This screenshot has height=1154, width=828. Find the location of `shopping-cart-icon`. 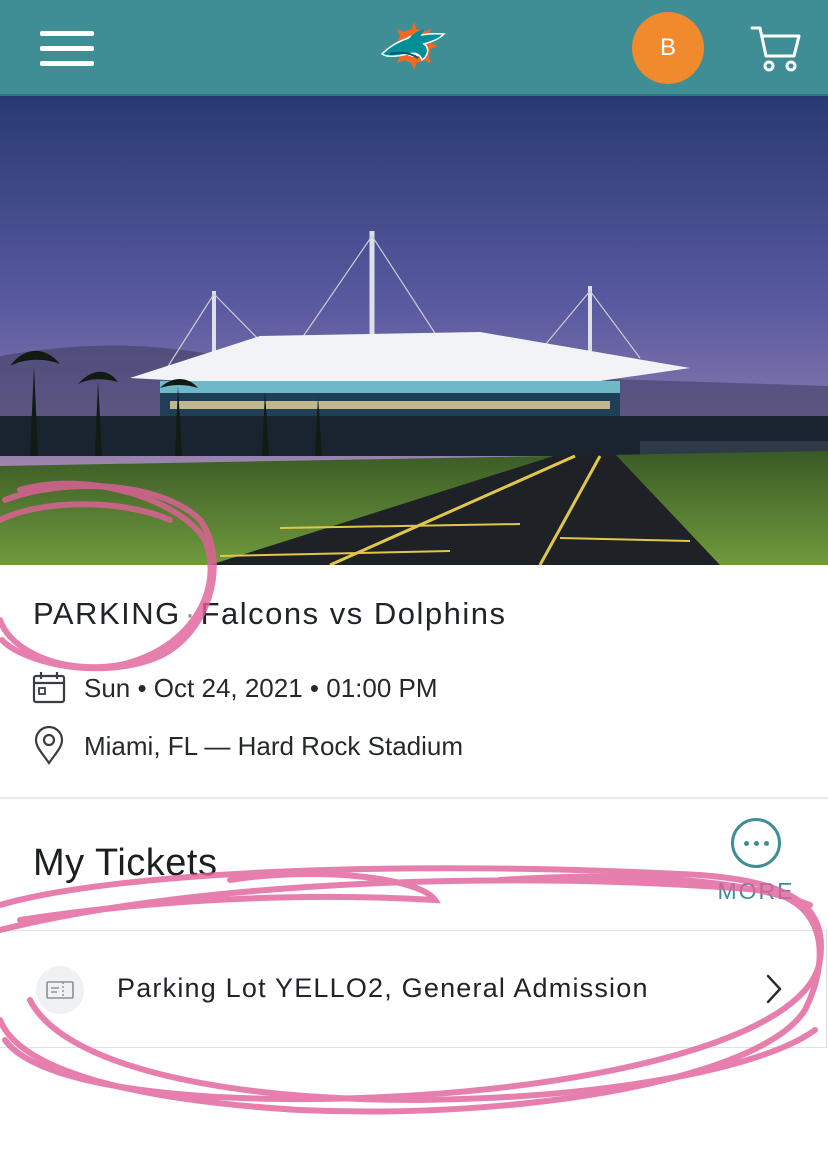

shopping-cart-icon is located at coordinates (776, 48).